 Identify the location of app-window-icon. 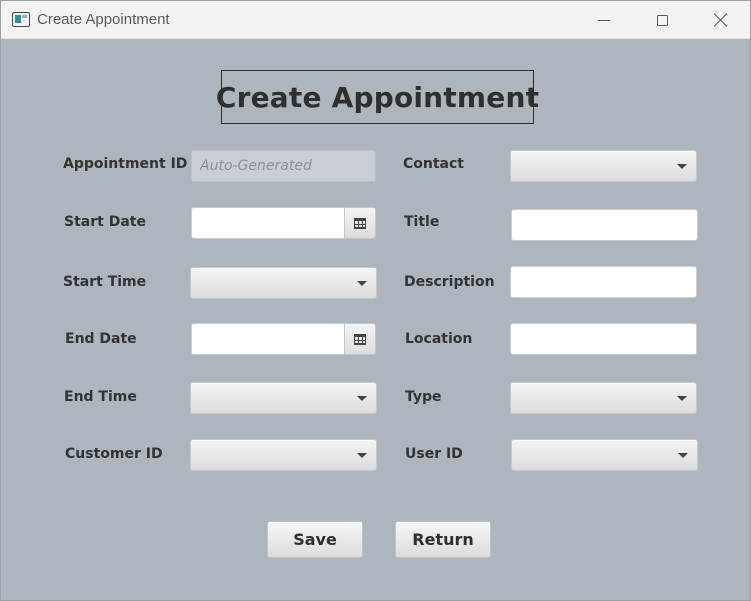
(21, 19).